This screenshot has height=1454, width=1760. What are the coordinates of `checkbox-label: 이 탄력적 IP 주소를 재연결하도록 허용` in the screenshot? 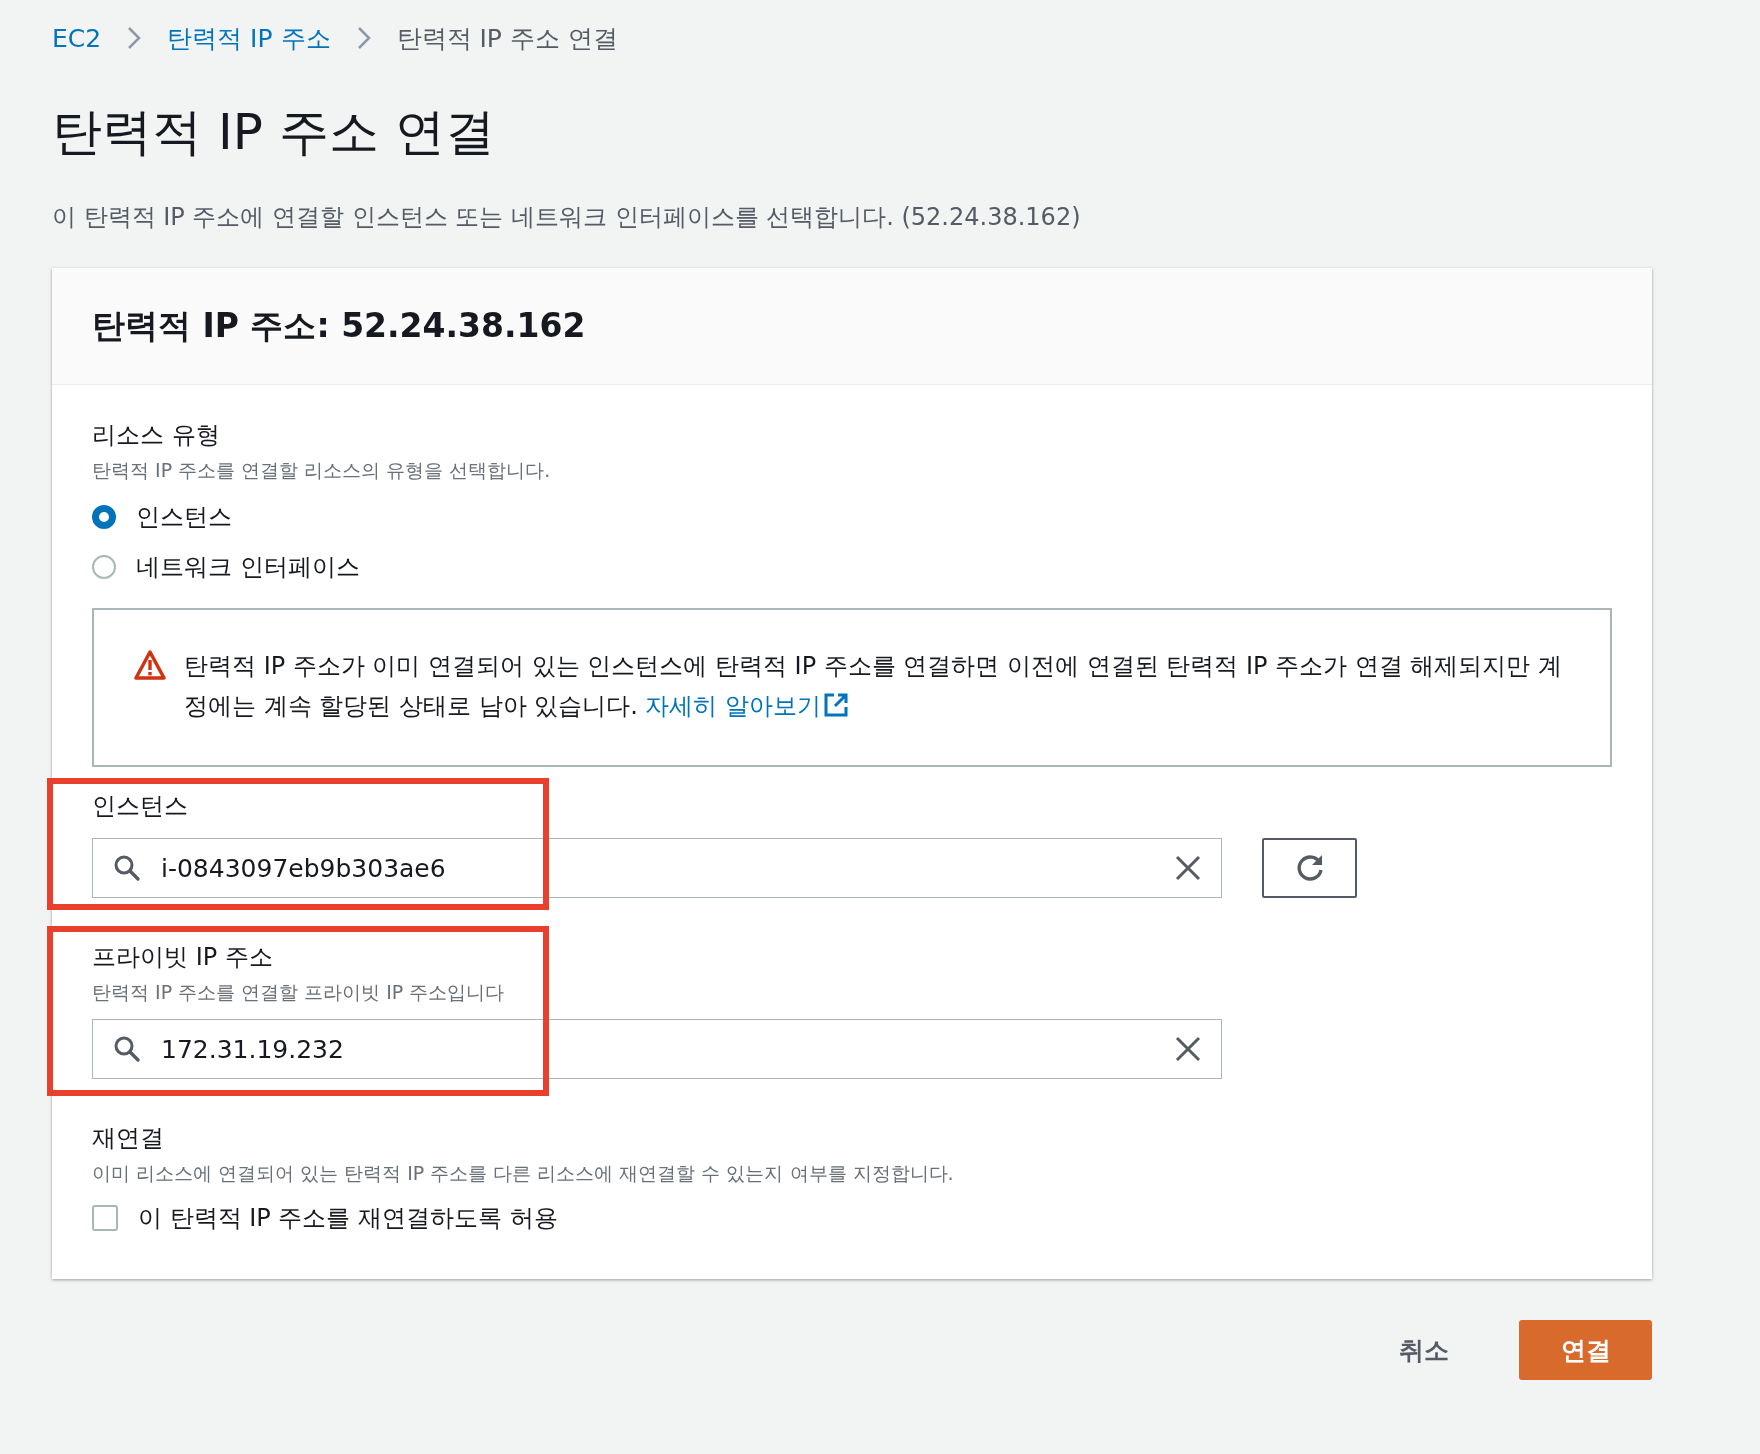 It's located at (348, 1218).